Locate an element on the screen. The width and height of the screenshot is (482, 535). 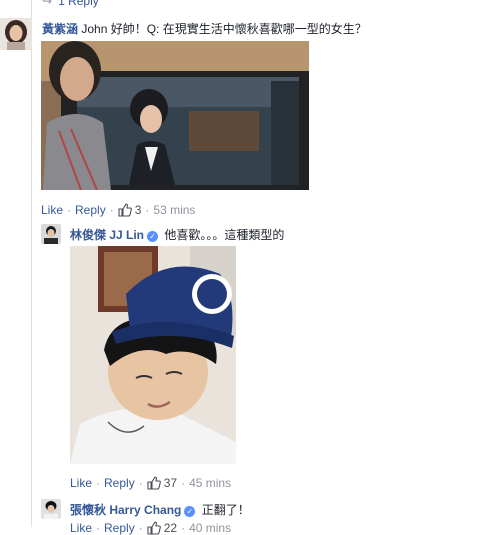
comment2-line: 林俊傑 JJ Lin ✓ 他喜歡。。。這種類型的 is located at coordinates (177, 234).